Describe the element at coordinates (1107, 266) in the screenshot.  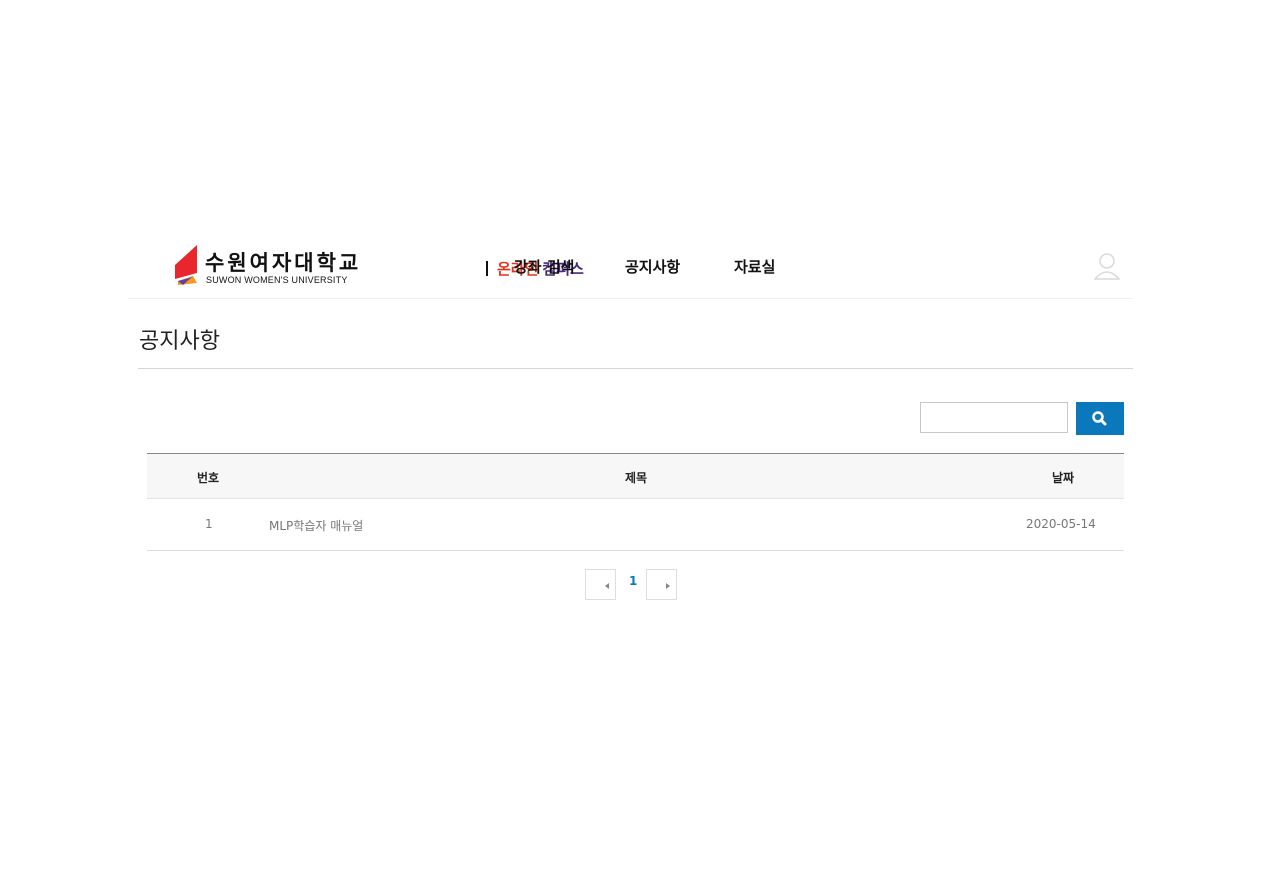
I see `user-icon` at that location.